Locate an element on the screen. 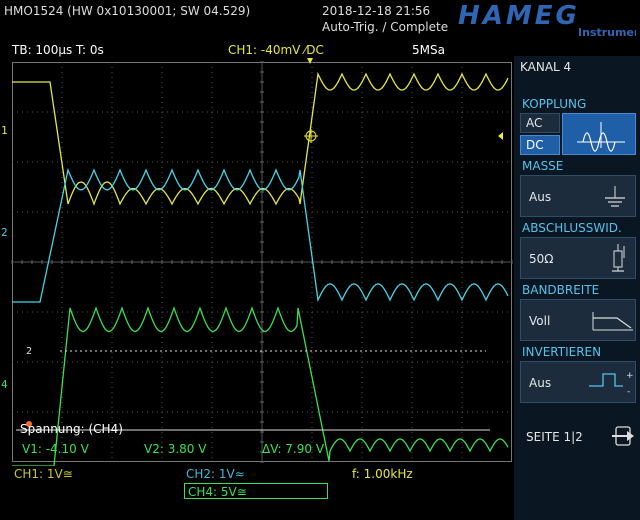 Image resolution: width=640 pixels, height=520 pixels. dc-wave-icon is located at coordinates (601, 137).